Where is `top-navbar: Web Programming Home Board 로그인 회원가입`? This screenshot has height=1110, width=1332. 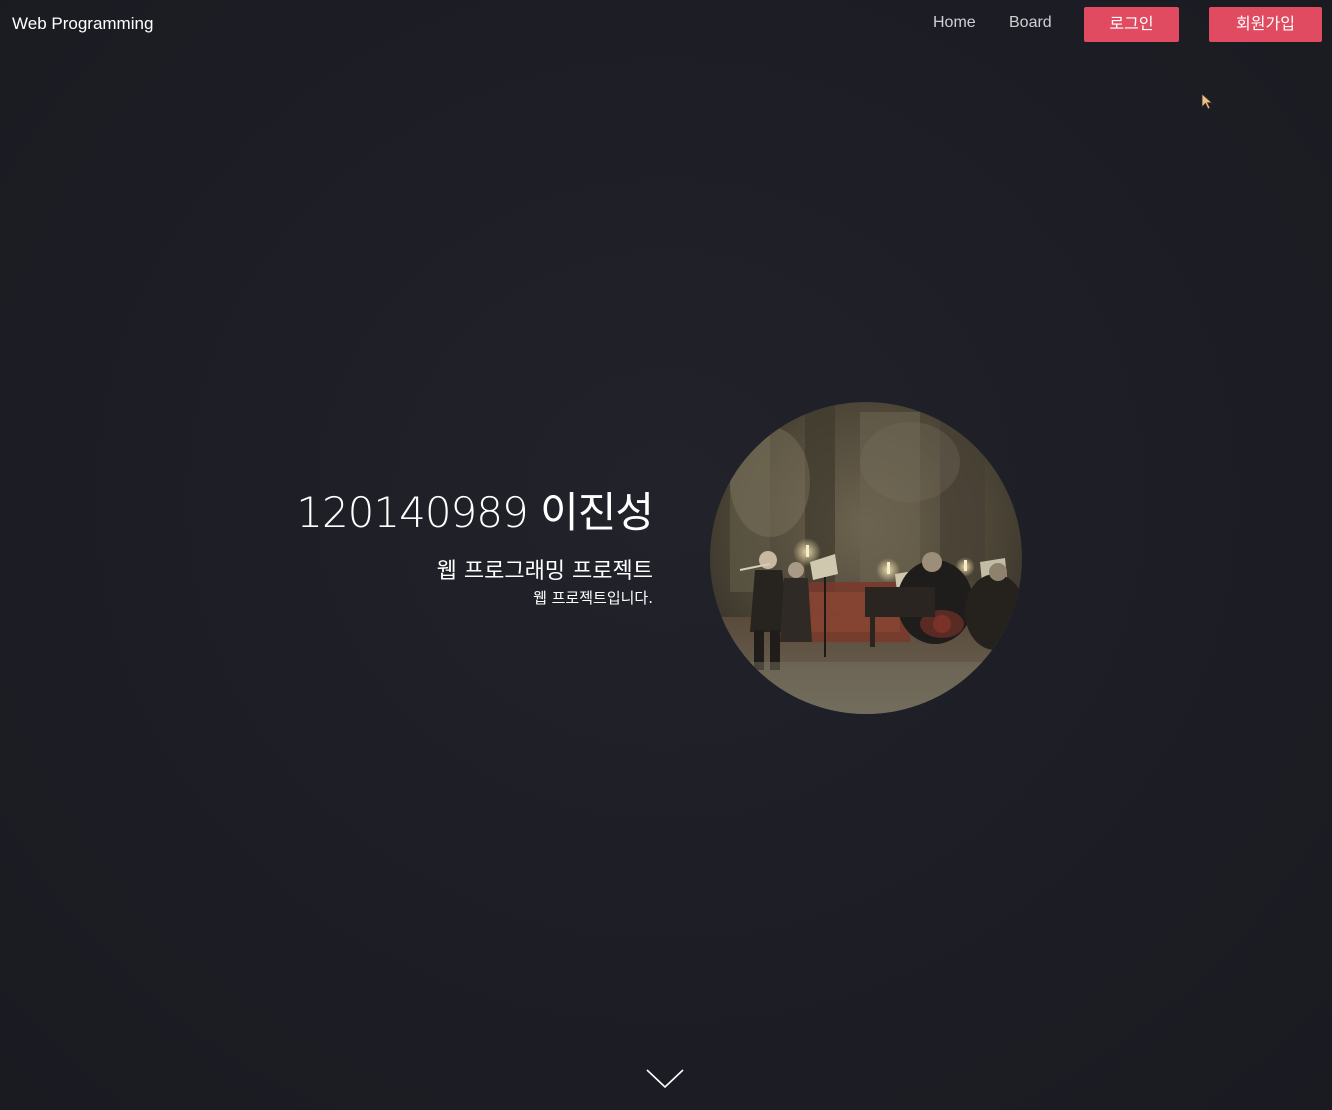
top-navbar: Web Programming Home Board 로그인 회원가입 is located at coordinates (666, 24).